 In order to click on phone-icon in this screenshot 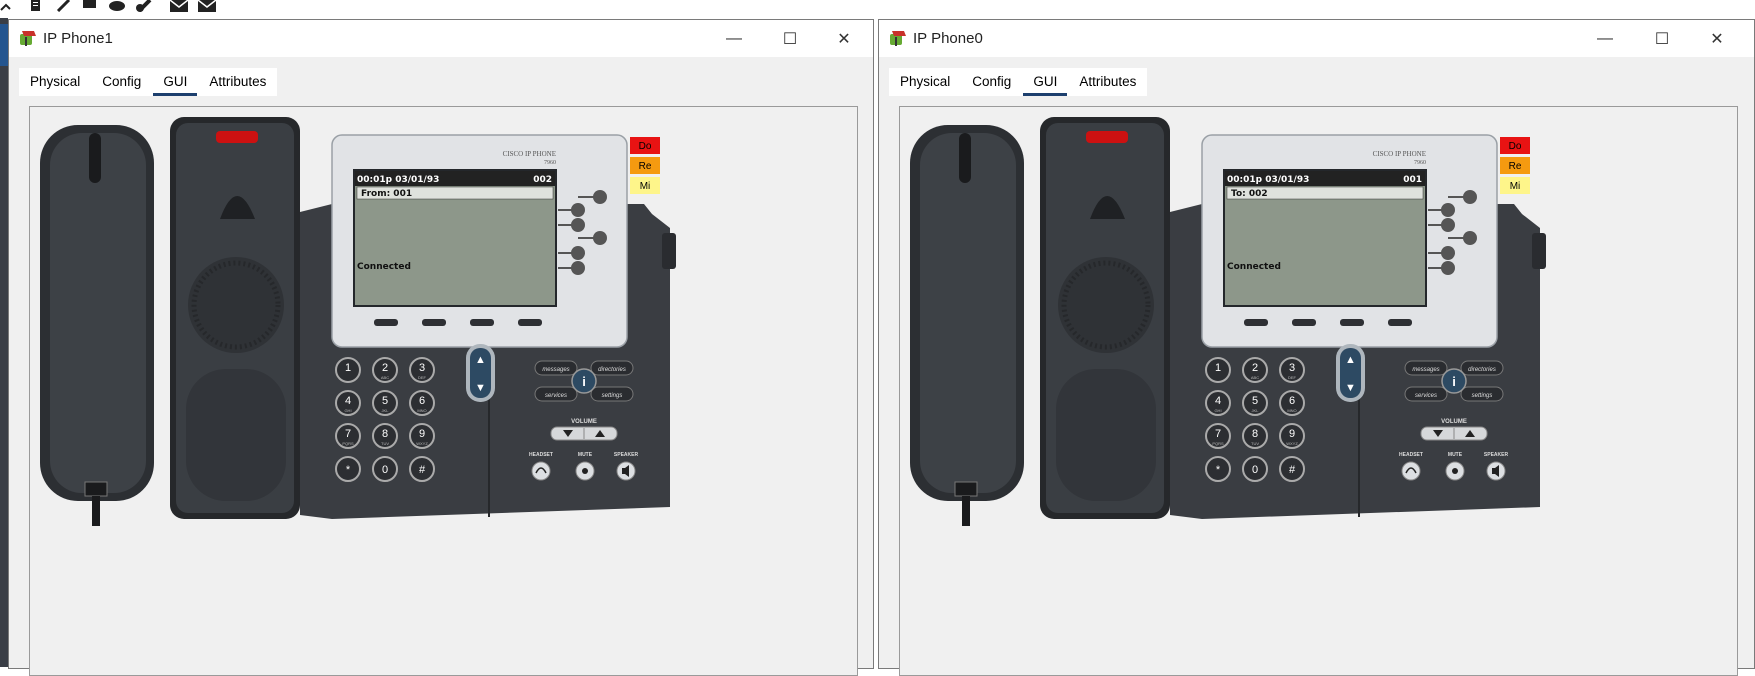, I will do `click(117, 6)`.